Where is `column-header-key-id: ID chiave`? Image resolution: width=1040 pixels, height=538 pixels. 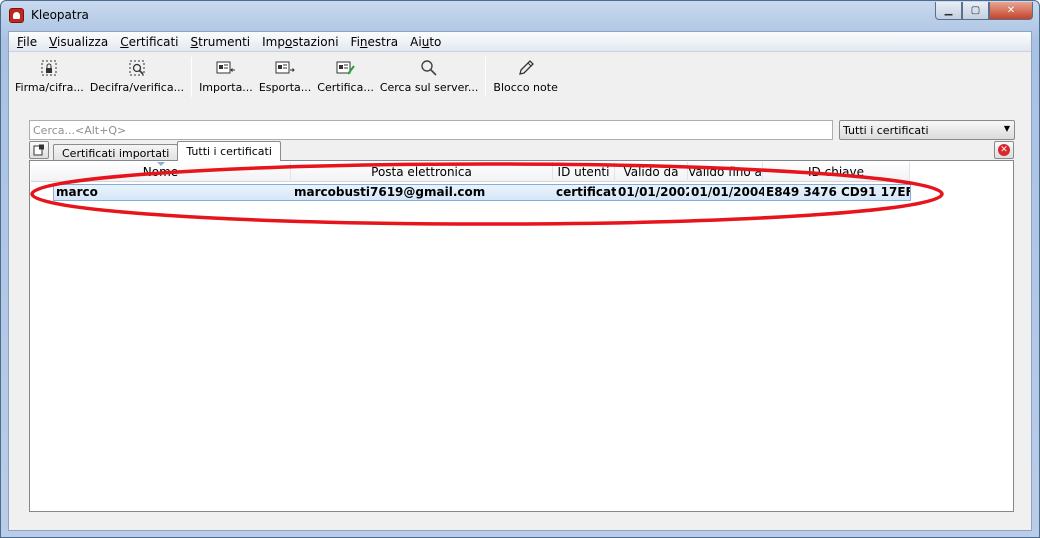
column-header-key-id: ID chiave is located at coordinates (836, 172).